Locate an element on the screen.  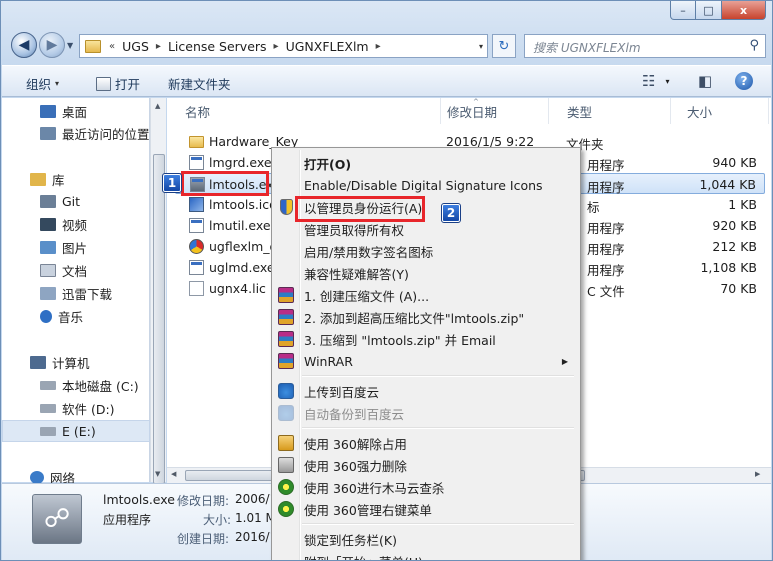
nav-item-git: Git is located at coordinates (76, 201).